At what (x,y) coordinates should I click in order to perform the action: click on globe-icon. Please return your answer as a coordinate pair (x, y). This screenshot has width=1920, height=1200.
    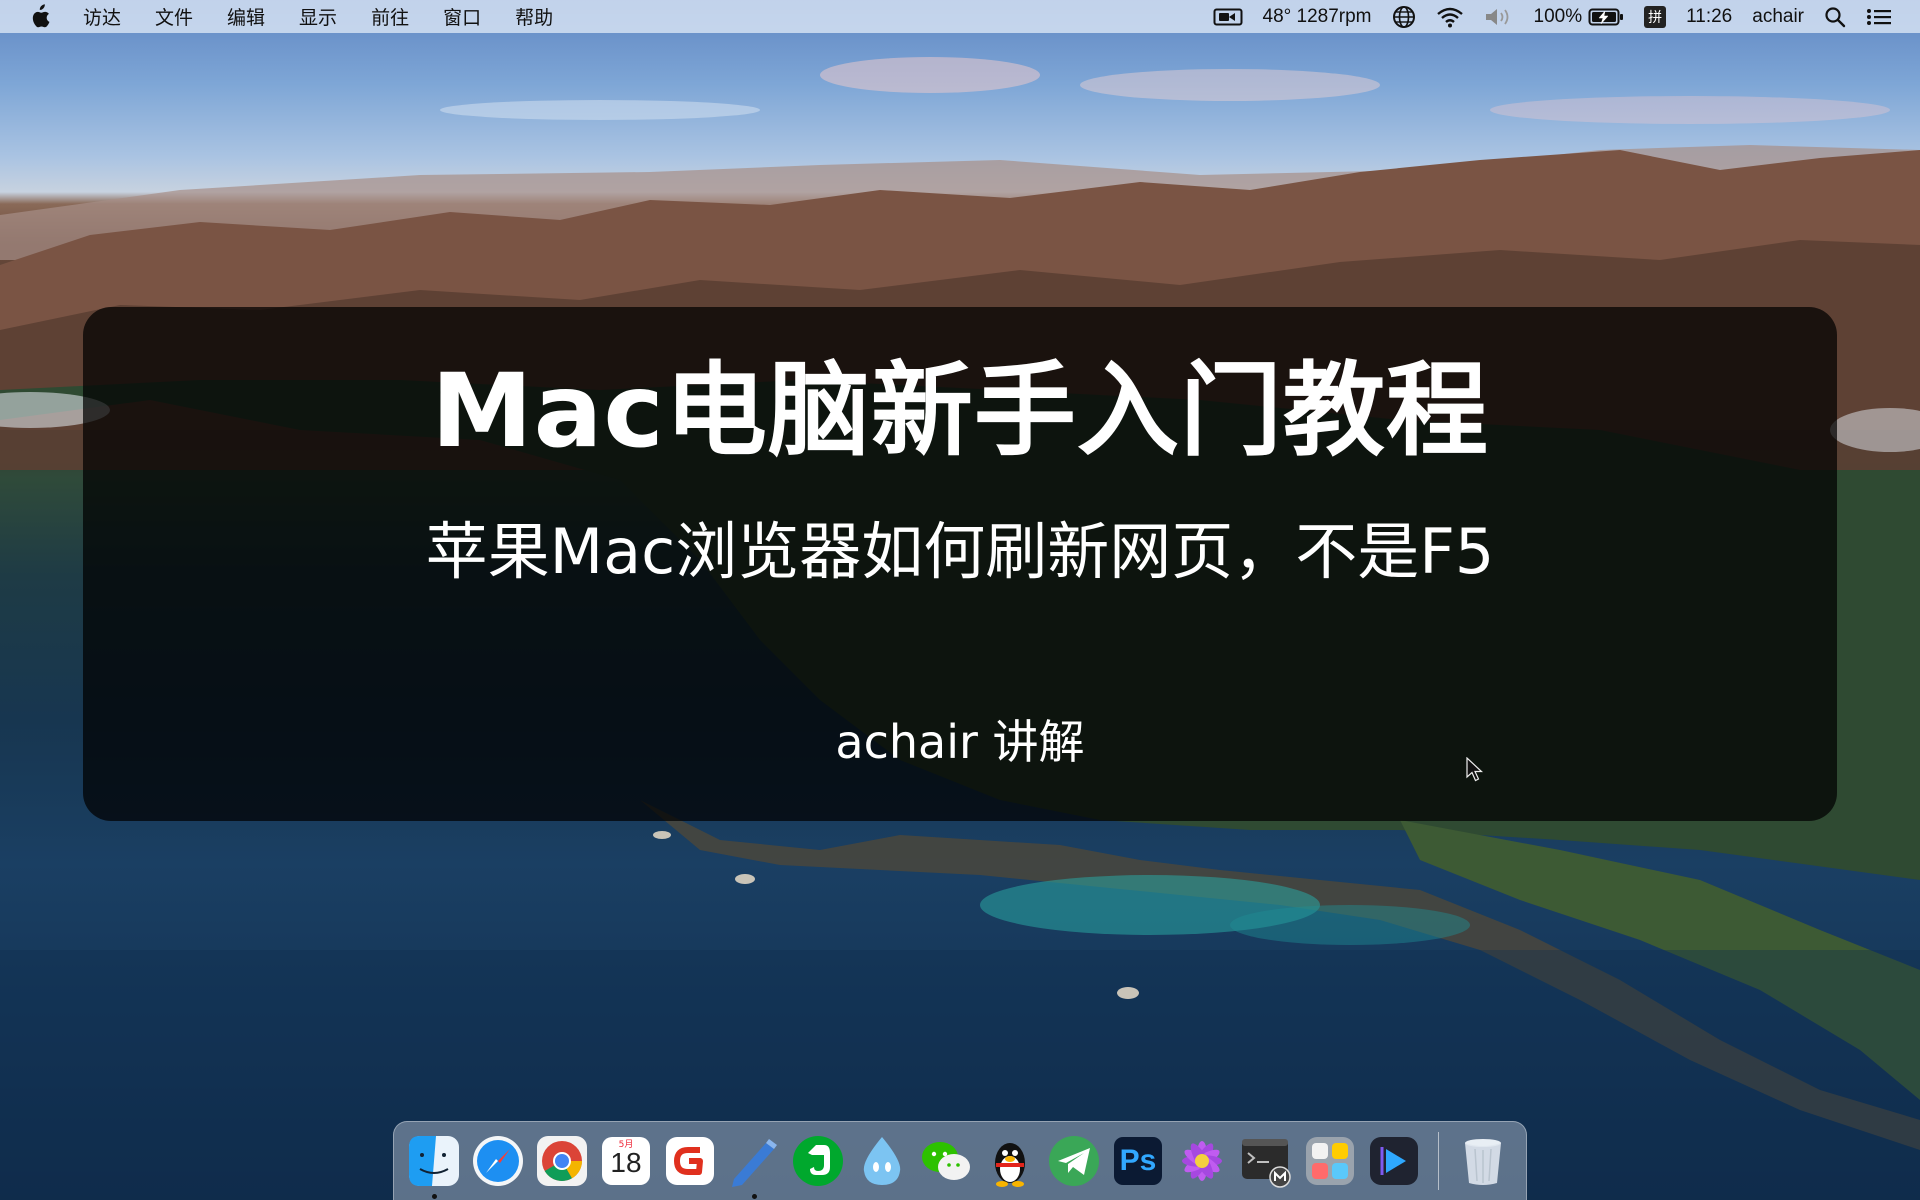
    Looking at the image, I should click on (1403, 16).